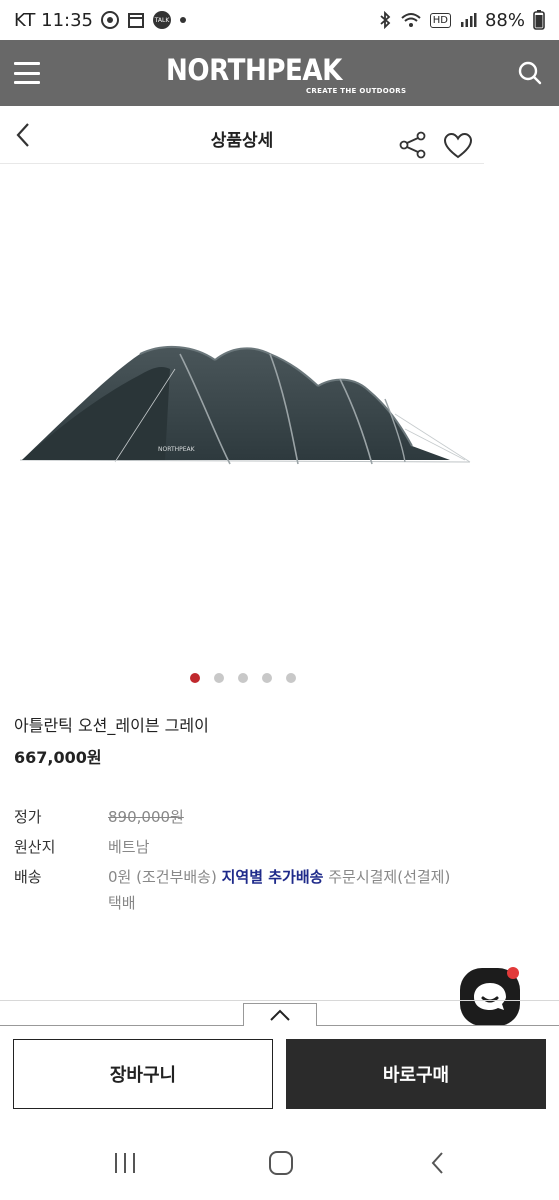 This screenshot has height=1200, width=559. Describe the element at coordinates (411, 20) in the screenshot. I see `wifi-icon` at that location.